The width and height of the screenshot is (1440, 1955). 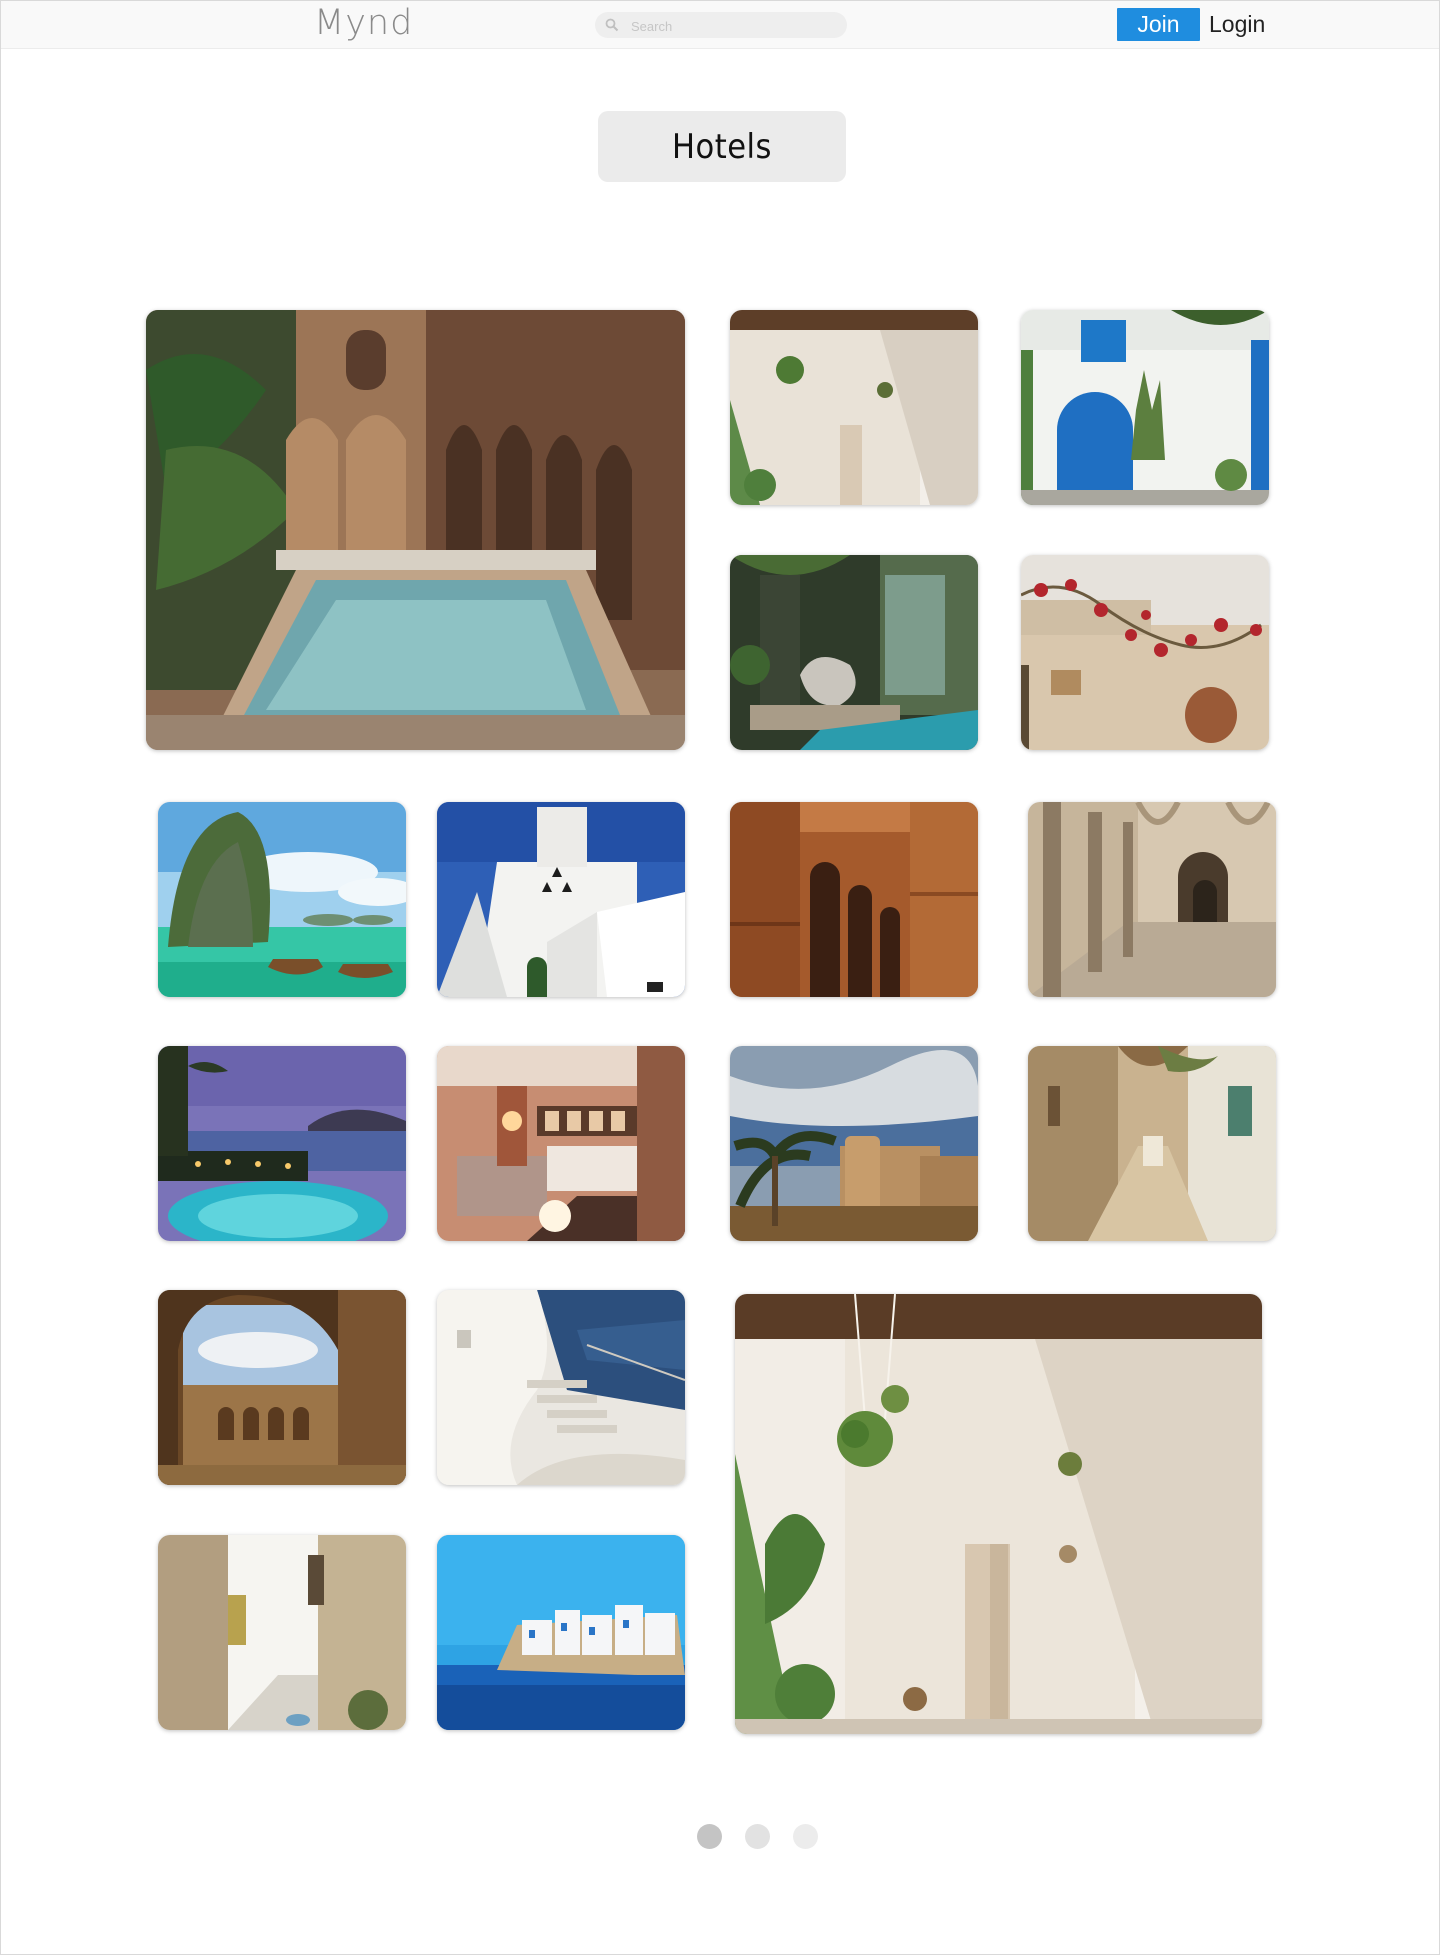 I want to click on login-link: Login, so click(x=1237, y=24).